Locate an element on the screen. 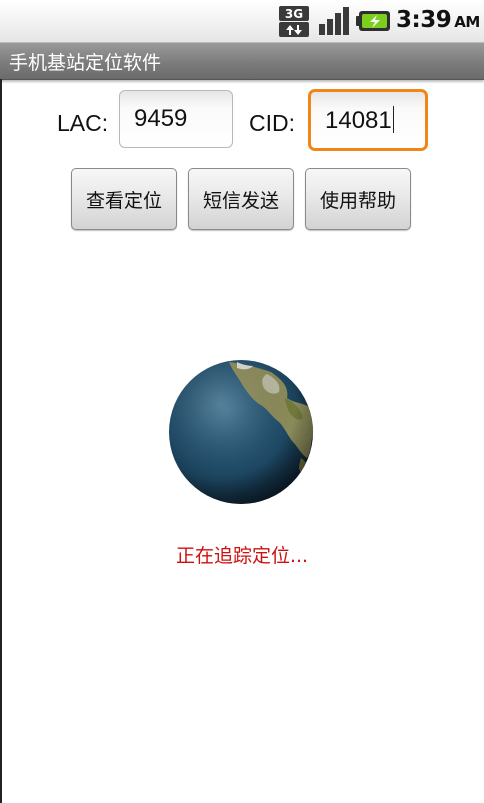 This screenshot has width=484, height=803. app-title: 手机基站定位软件 is located at coordinates (85, 63).